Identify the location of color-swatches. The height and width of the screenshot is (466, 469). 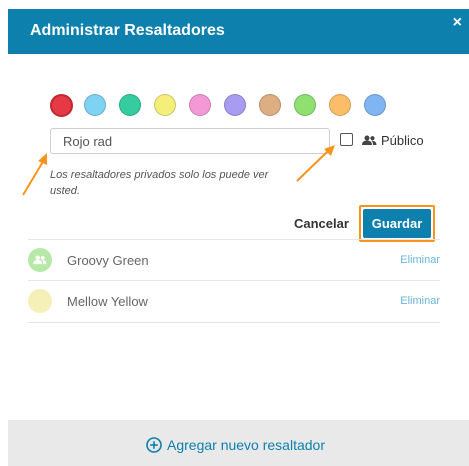
(220, 106).